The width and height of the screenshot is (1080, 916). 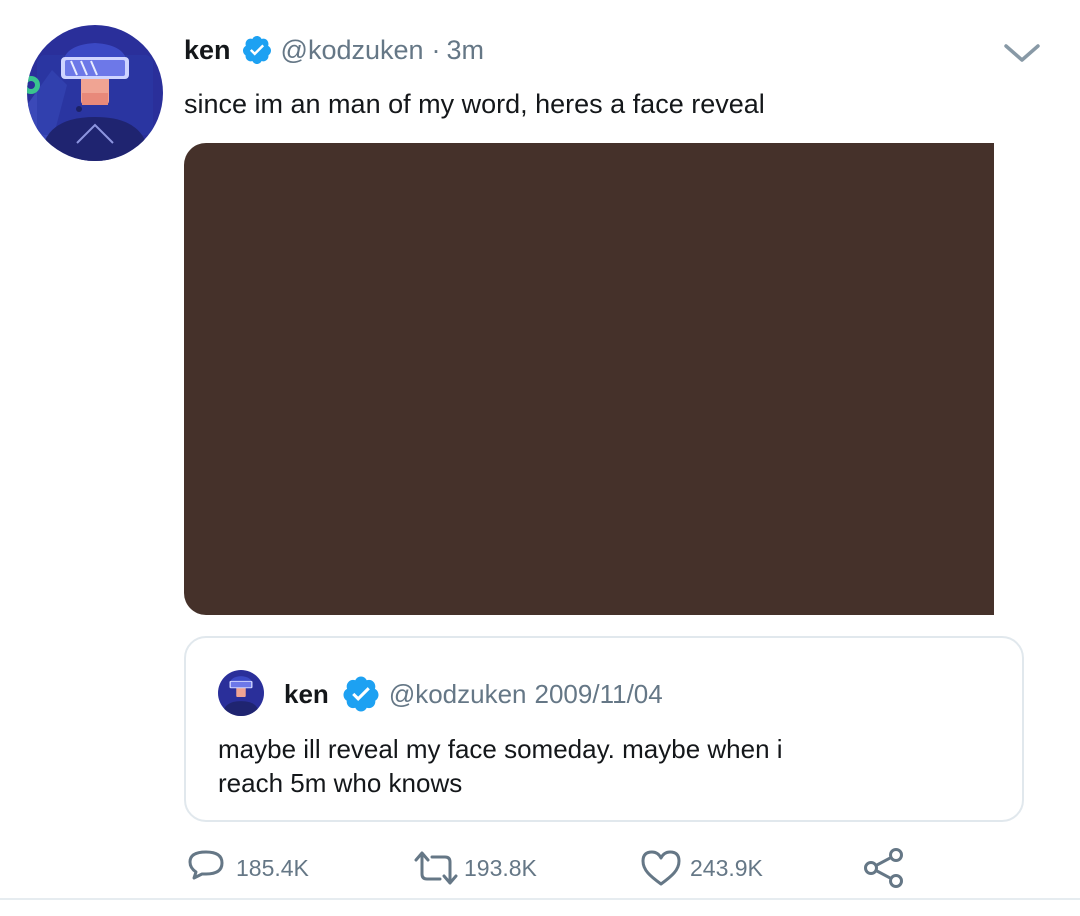 I want to click on quoted-author-name: ken, so click(x=306, y=693).